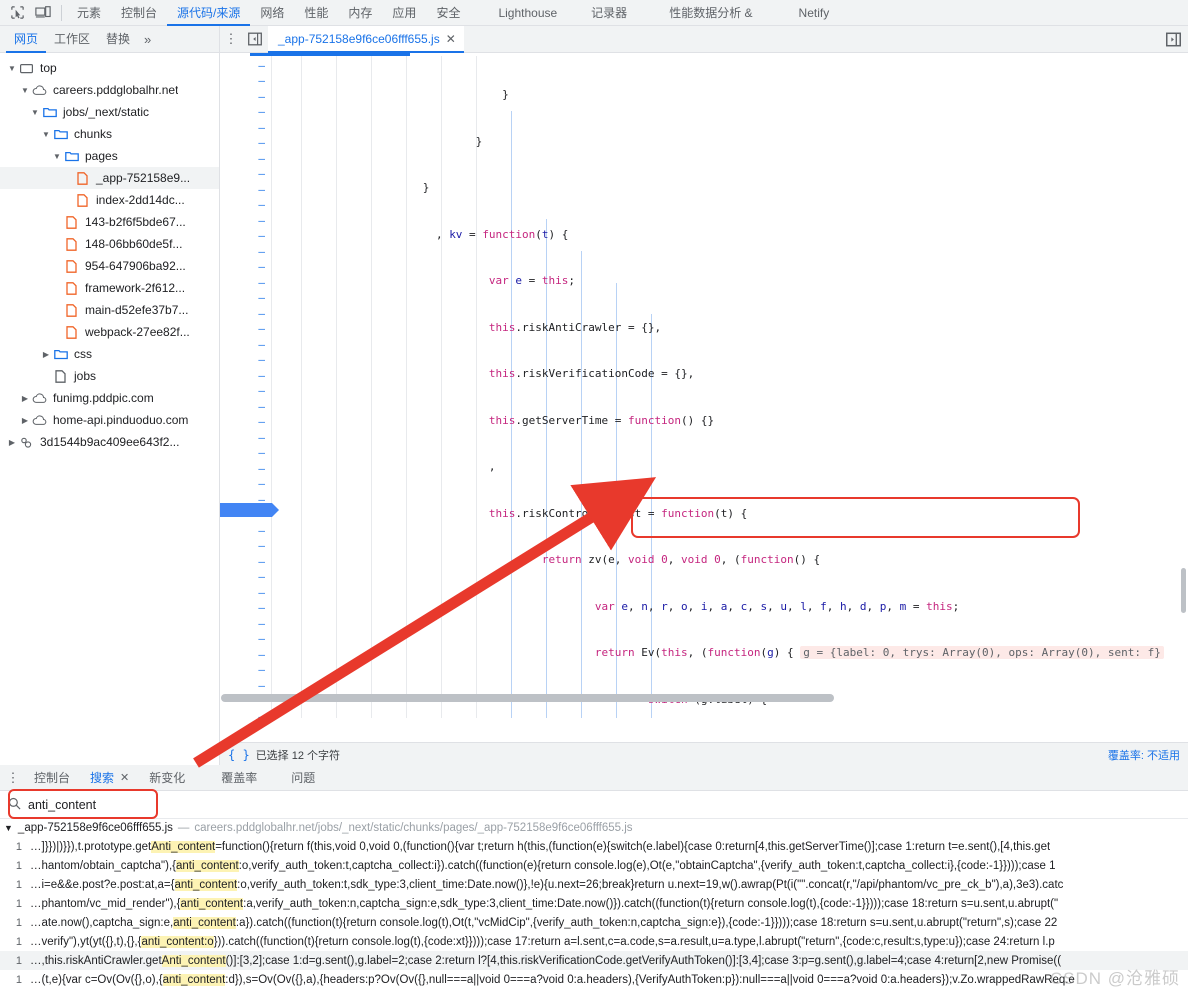 Image resolution: width=1188 pixels, height=997 pixels. I want to click on nav-tab-overrides: 替换, so click(118, 39).